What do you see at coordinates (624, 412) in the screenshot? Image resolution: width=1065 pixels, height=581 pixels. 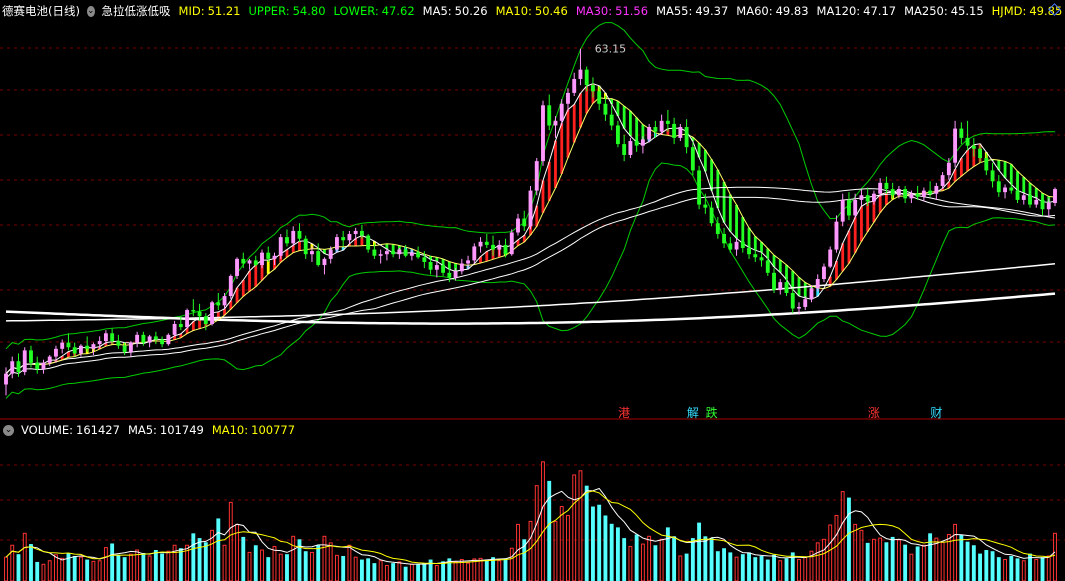 I see `event-marker: 港` at bounding box center [624, 412].